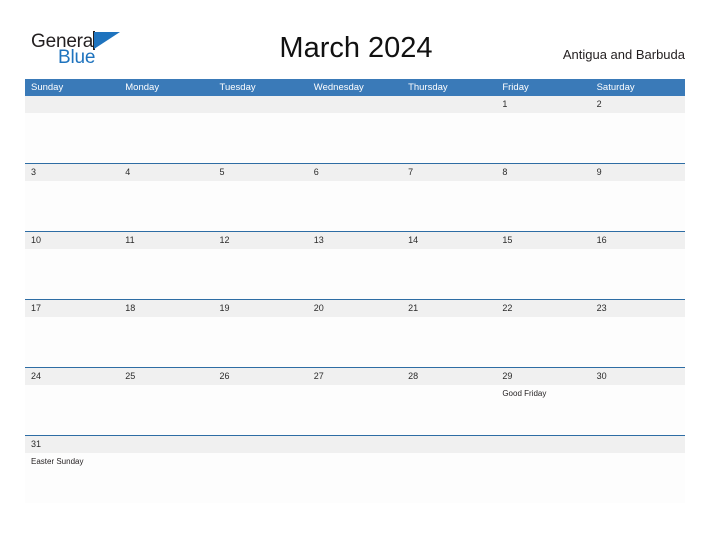  What do you see at coordinates (543, 410) in the screenshot?
I see `day-cell-29: Good Friday` at bounding box center [543, 410].